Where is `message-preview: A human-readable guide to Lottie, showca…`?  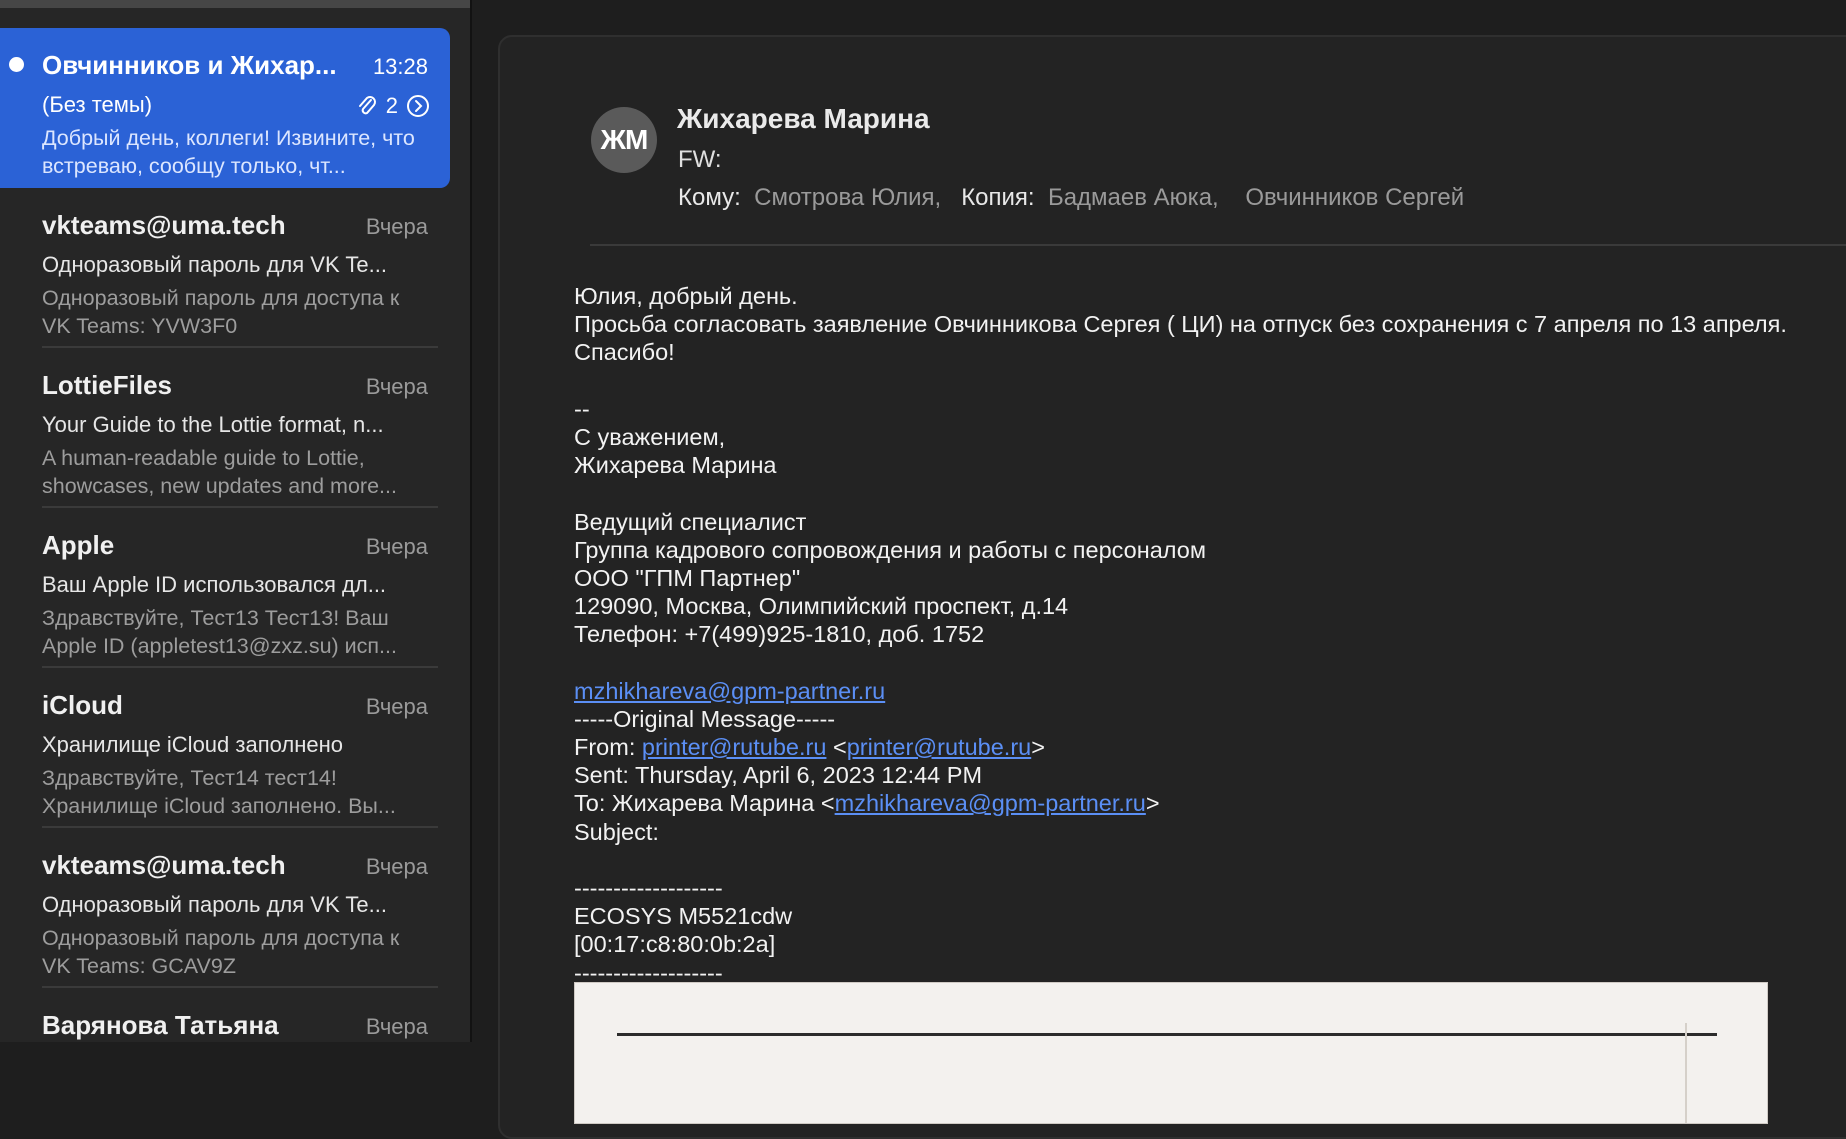 message-preview: A human-readable guide to Lottie, showca… is located at coordinates (219, 472).